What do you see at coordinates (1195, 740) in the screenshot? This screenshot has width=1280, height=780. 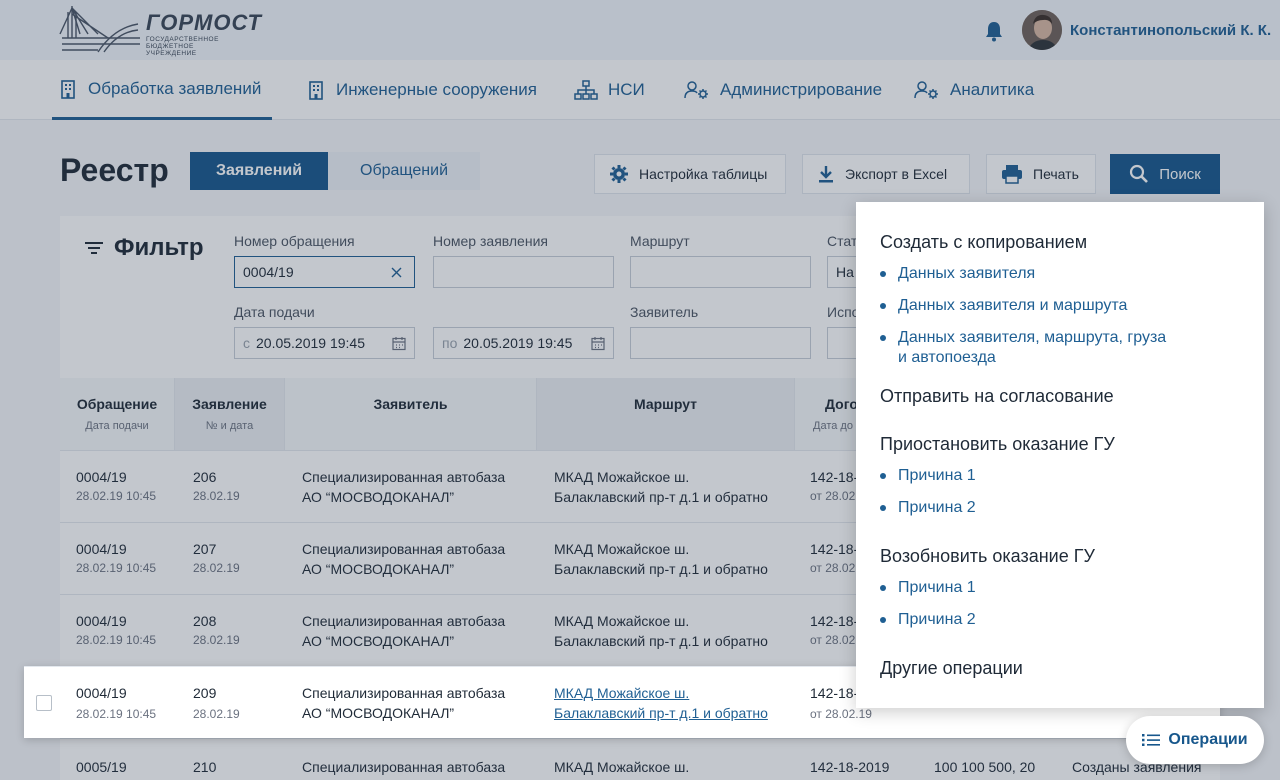 I see `operations-button: Операции` at bounding box center [1195, 740].